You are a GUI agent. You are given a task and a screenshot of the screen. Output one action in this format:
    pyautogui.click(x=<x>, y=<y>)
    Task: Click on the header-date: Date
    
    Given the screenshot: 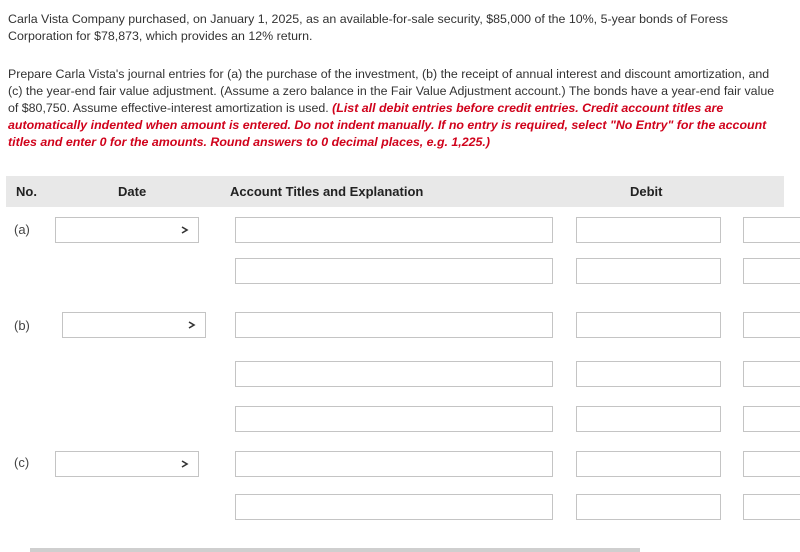 What is the action you would take?
    pyautogui.click(x=132, y=191)
    